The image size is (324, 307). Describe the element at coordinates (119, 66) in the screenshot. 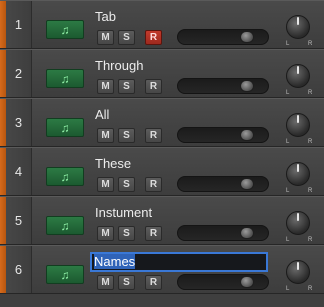

I see `track-name: Through` at that location.